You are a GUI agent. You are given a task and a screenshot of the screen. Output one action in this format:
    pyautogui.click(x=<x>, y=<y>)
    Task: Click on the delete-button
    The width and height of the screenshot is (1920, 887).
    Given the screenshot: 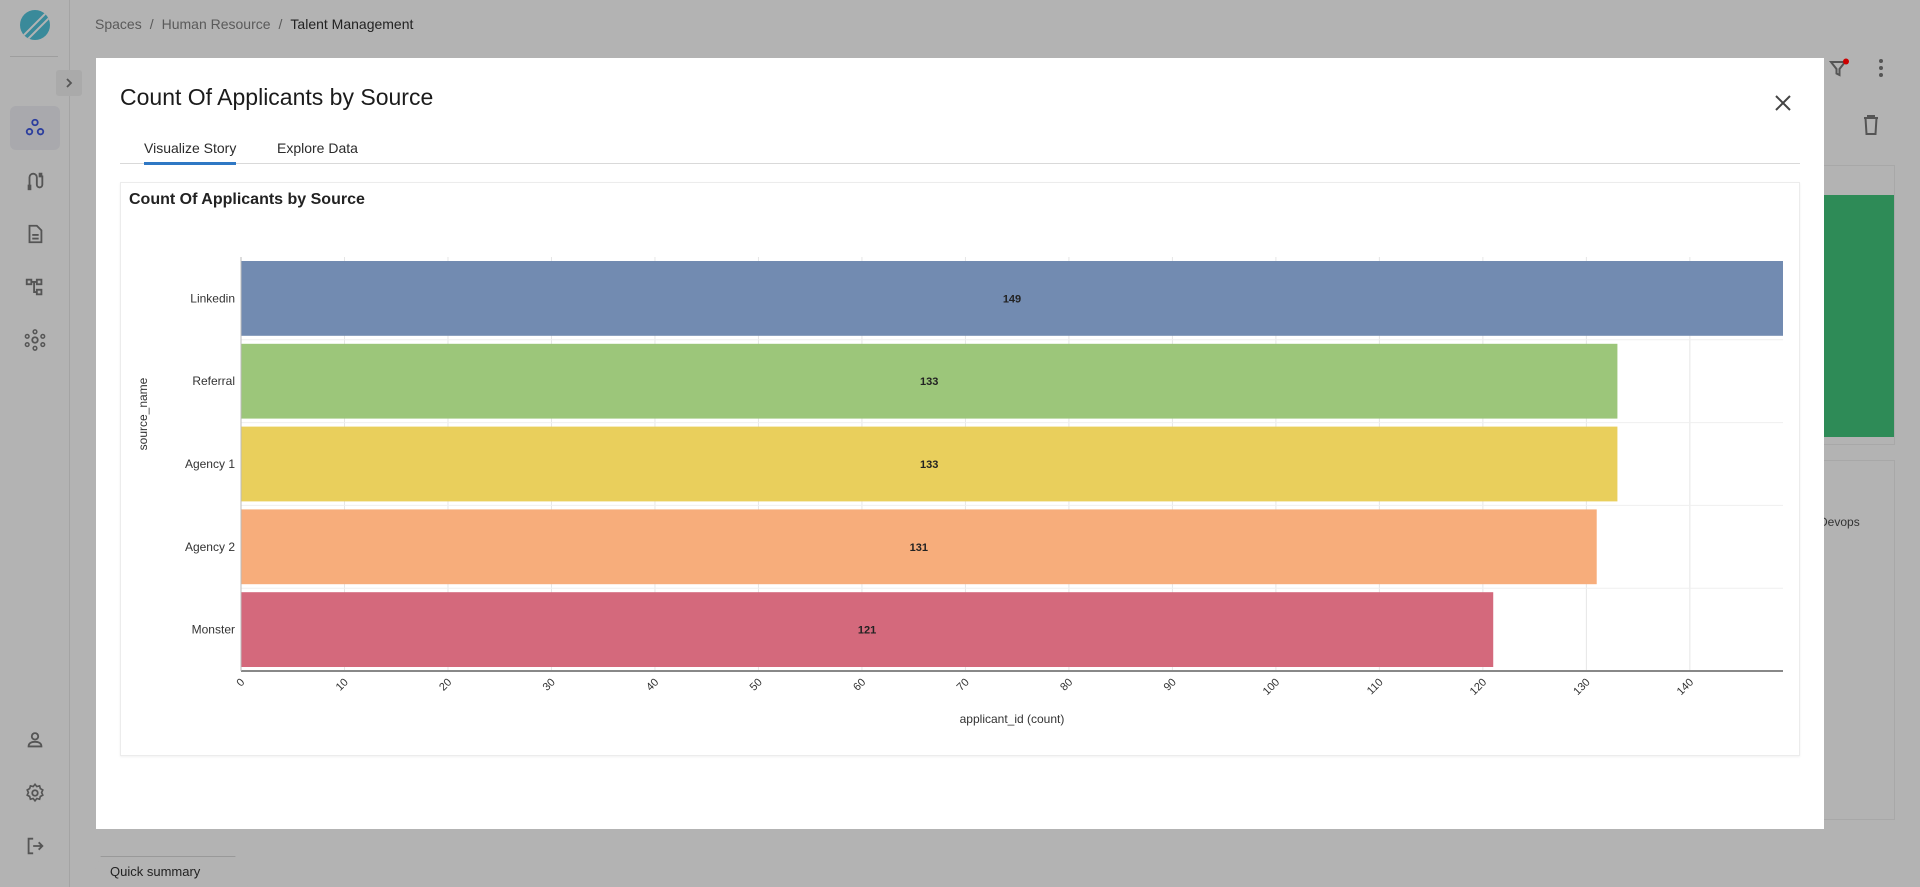 What is the action you would take?
    pyautogui.click(x=1871, y=127)
    